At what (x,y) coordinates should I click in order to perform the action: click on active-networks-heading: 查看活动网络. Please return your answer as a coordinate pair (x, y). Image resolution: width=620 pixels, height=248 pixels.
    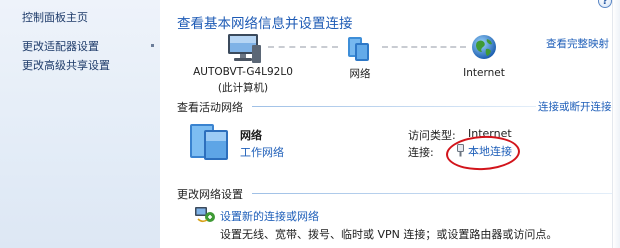
    Looking at the image, I should click on (210, 107).